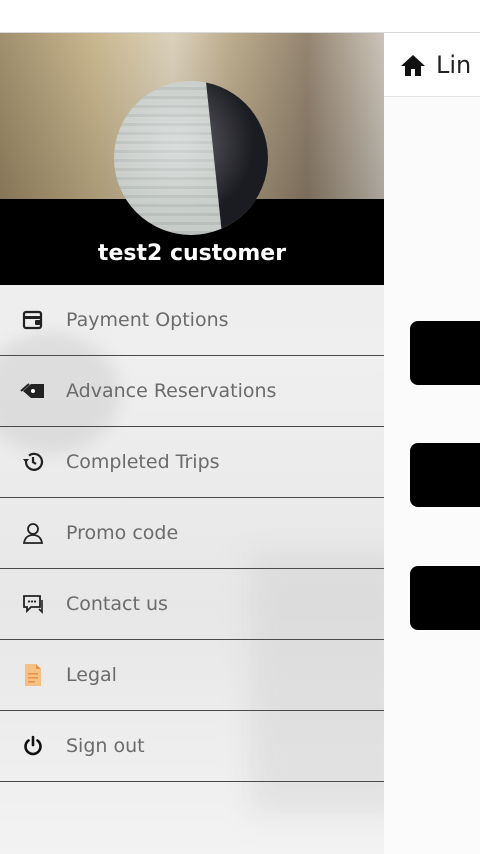 Image resolution: width=480 pixels, height=854 pixels. What do you see at coordinates (33, 391) in the screenshot?
I see `tag-icon` at bounding box center [33, 391].